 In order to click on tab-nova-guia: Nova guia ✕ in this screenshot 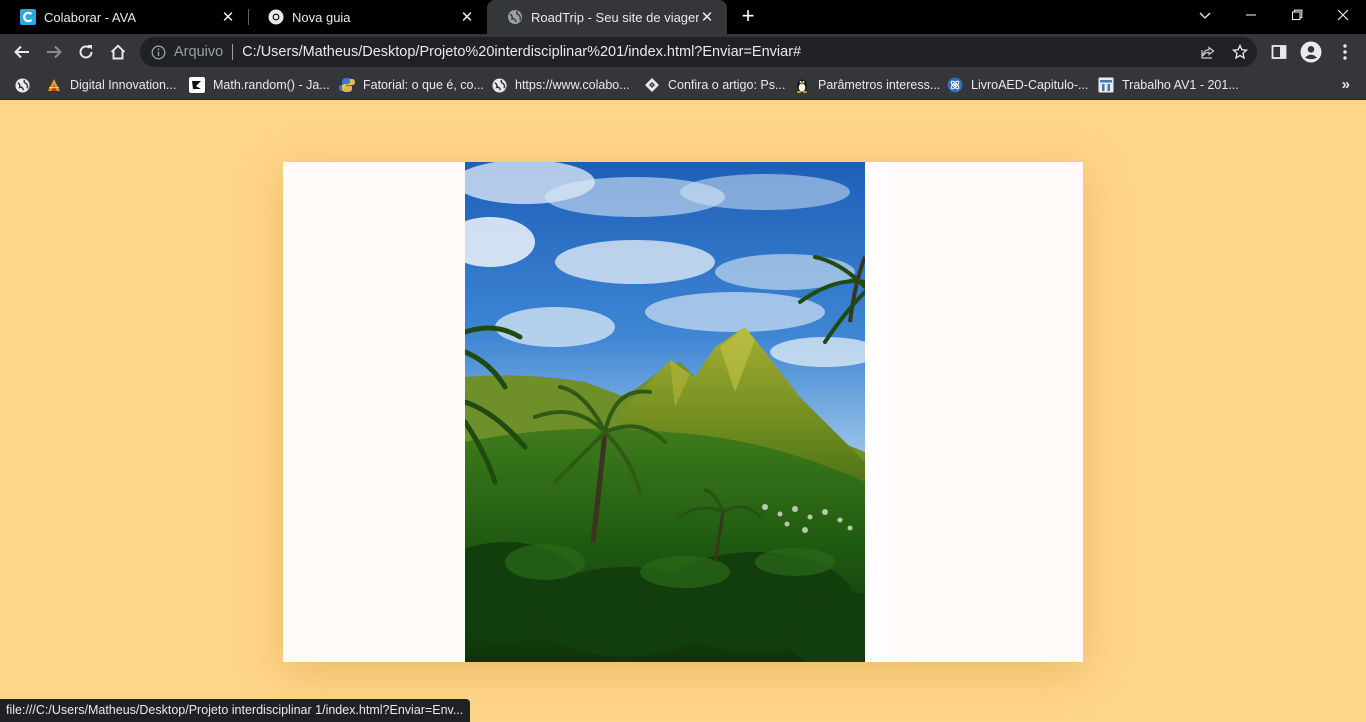, I will do `click(367, 17)`.